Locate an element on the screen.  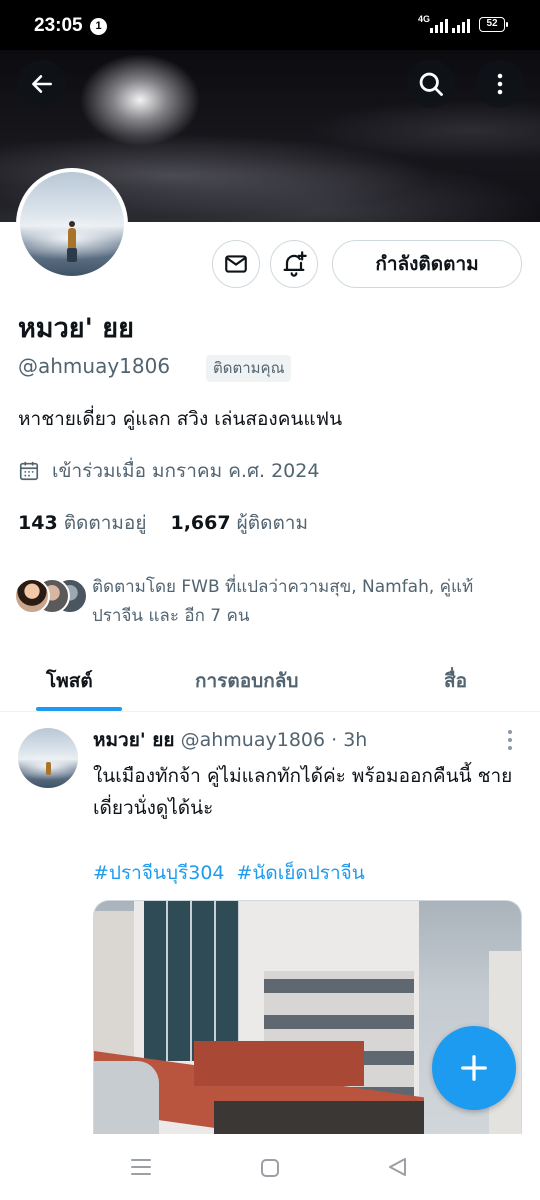
mail-icon is located at coordinates (236, 264).